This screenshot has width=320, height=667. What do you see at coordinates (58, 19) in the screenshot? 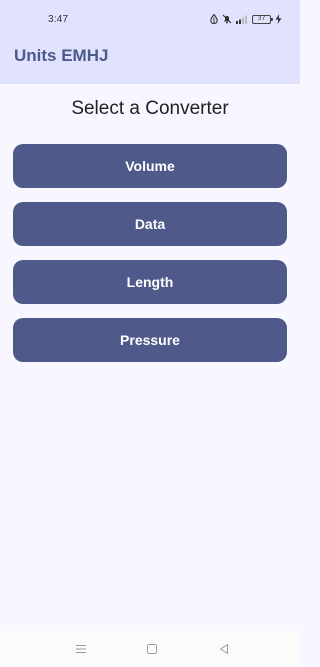
I see `status-time: 3:47` at bounding box center [58, 19].